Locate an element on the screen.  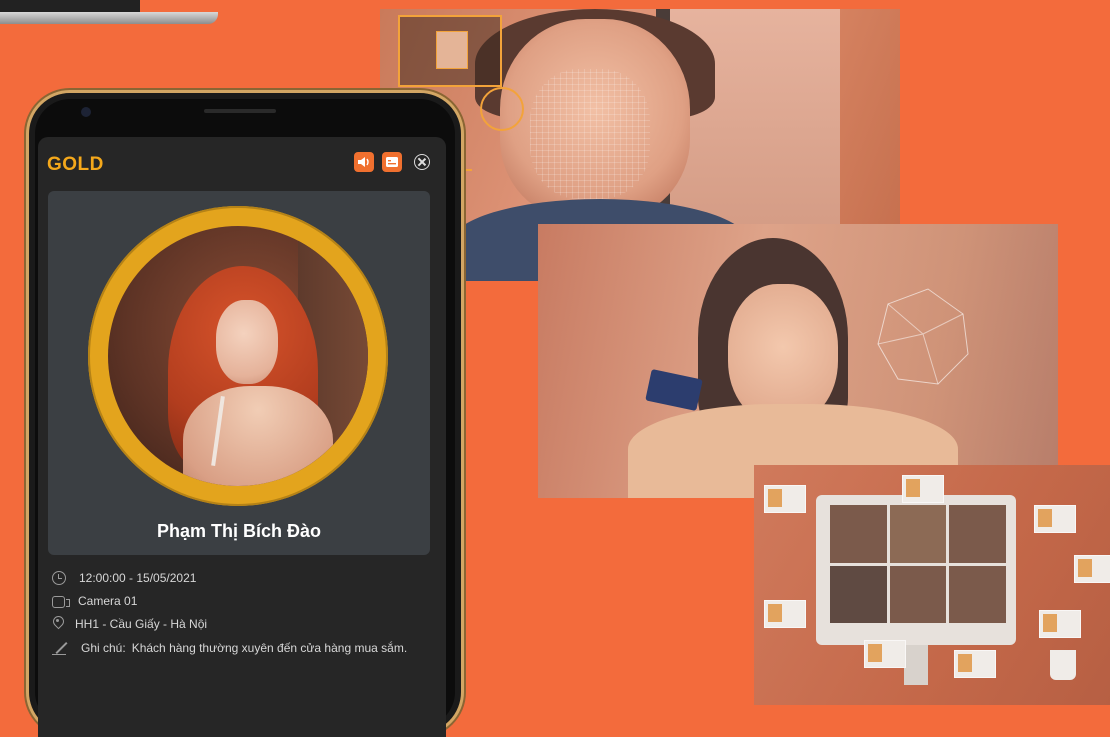
tier-label: GOLD is located at coordinates (75, 164).